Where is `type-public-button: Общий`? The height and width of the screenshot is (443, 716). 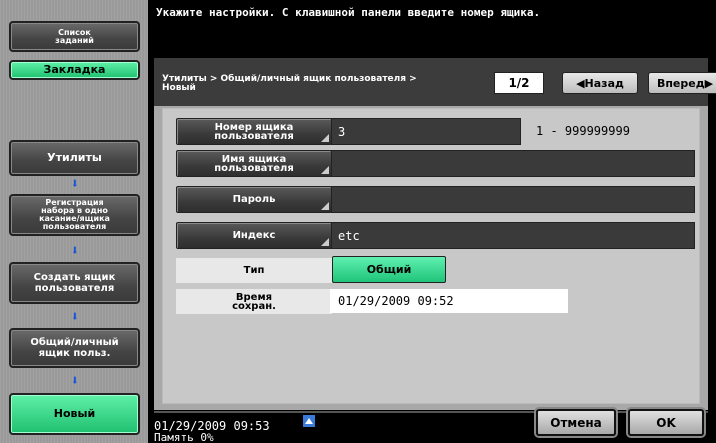 type-public-button: Общий is located at coordinates (389, 269).